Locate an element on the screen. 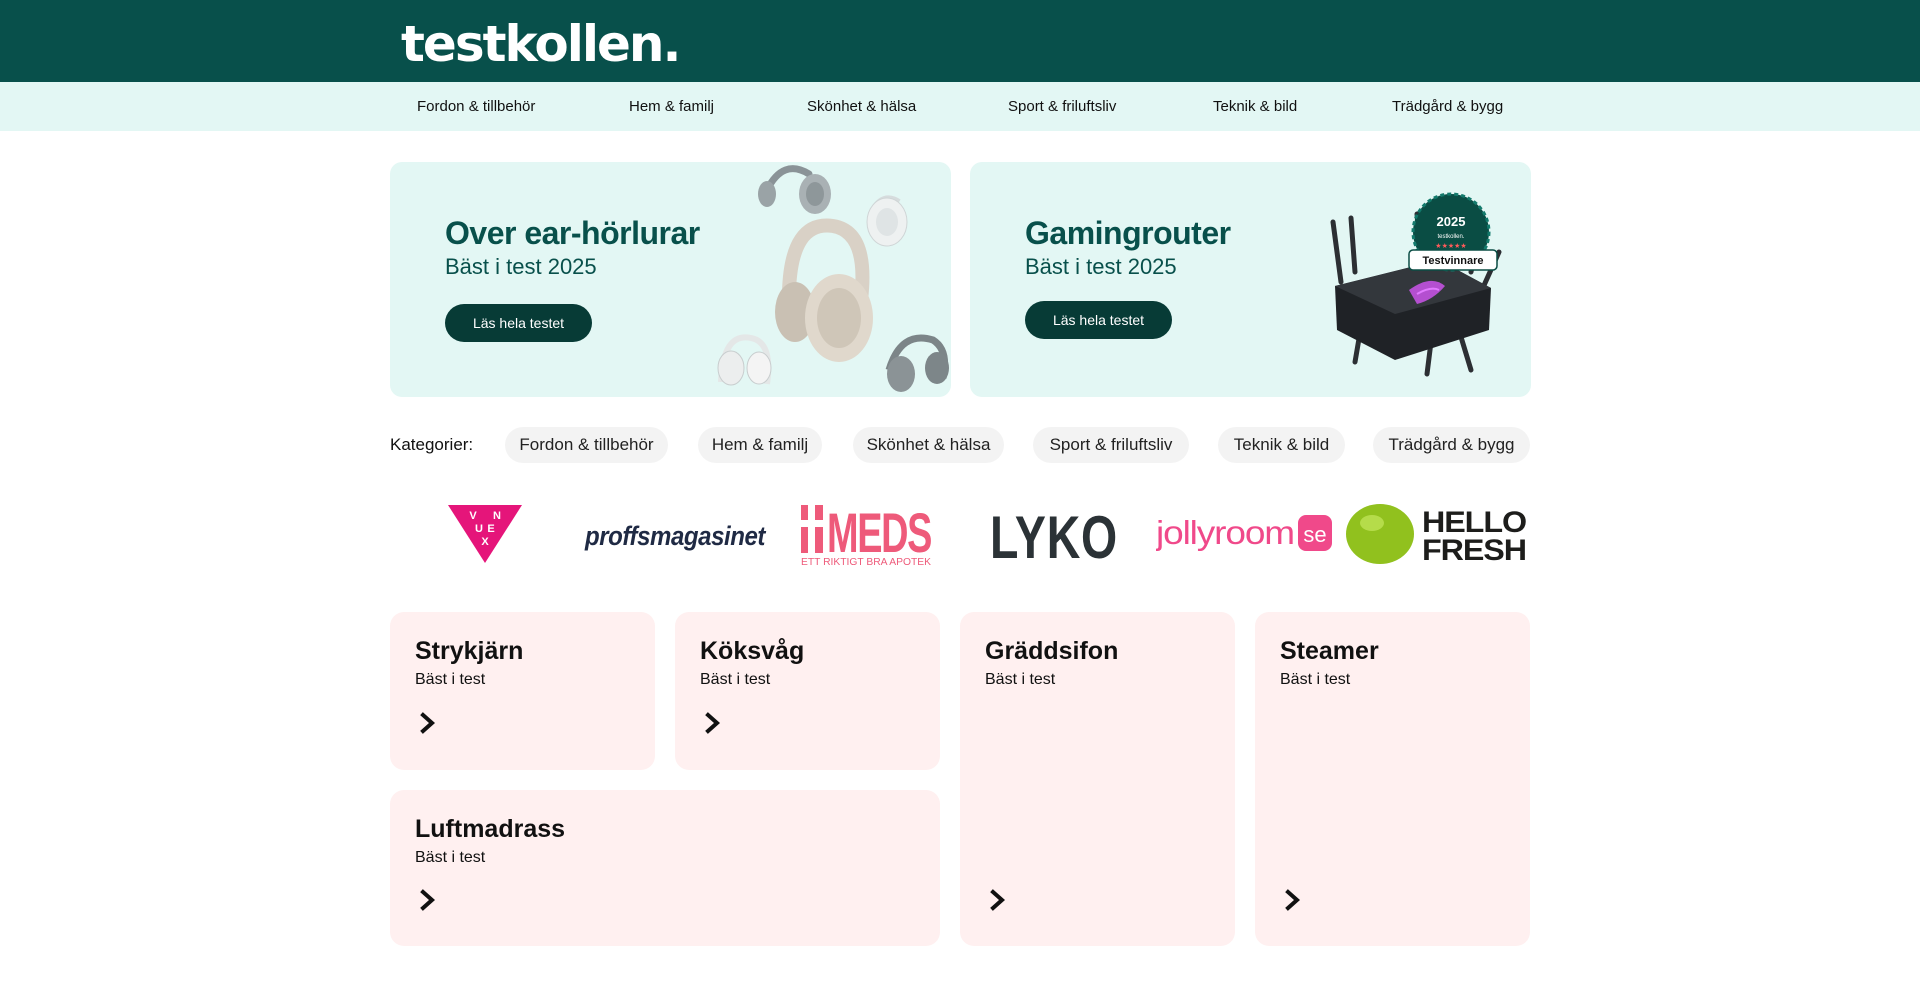 This screenshot has width=1920, height=993. svg-text: MEDS is located at coordinates (879, 532).